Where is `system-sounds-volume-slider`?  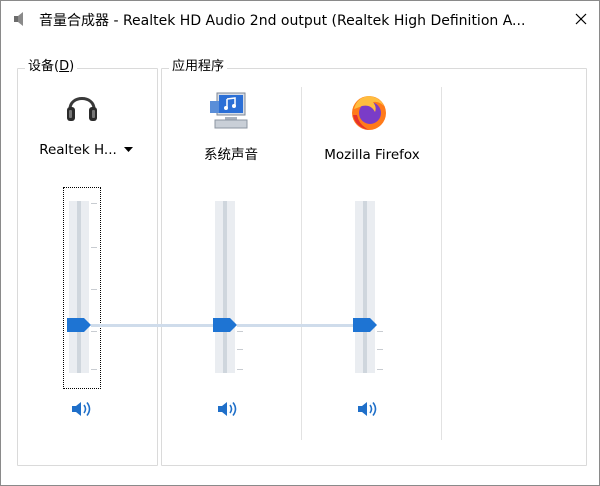
system-sounds-volume-slider is located at coordinates (225, 325).